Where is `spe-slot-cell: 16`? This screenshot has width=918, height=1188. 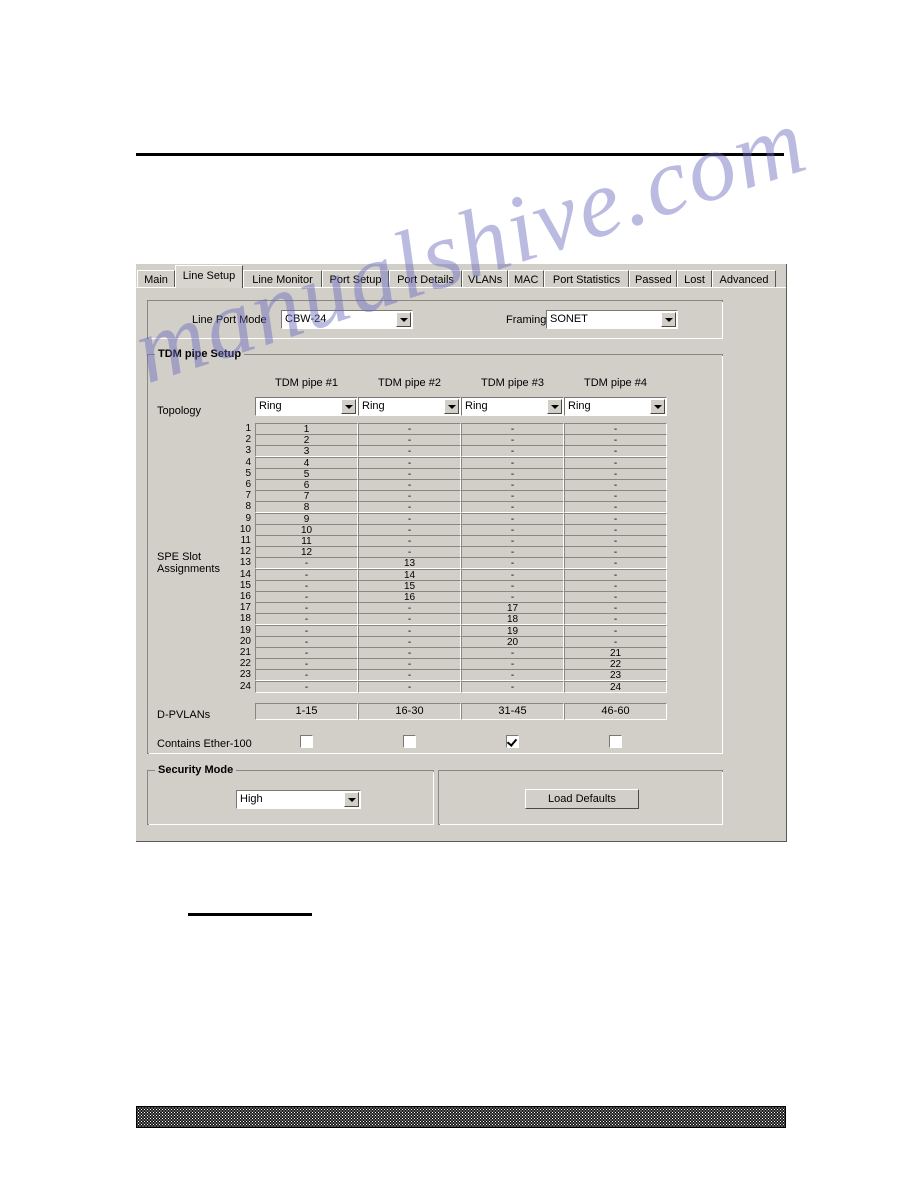 spe-slot-cell: 16 is located at coordinates (409, 597).